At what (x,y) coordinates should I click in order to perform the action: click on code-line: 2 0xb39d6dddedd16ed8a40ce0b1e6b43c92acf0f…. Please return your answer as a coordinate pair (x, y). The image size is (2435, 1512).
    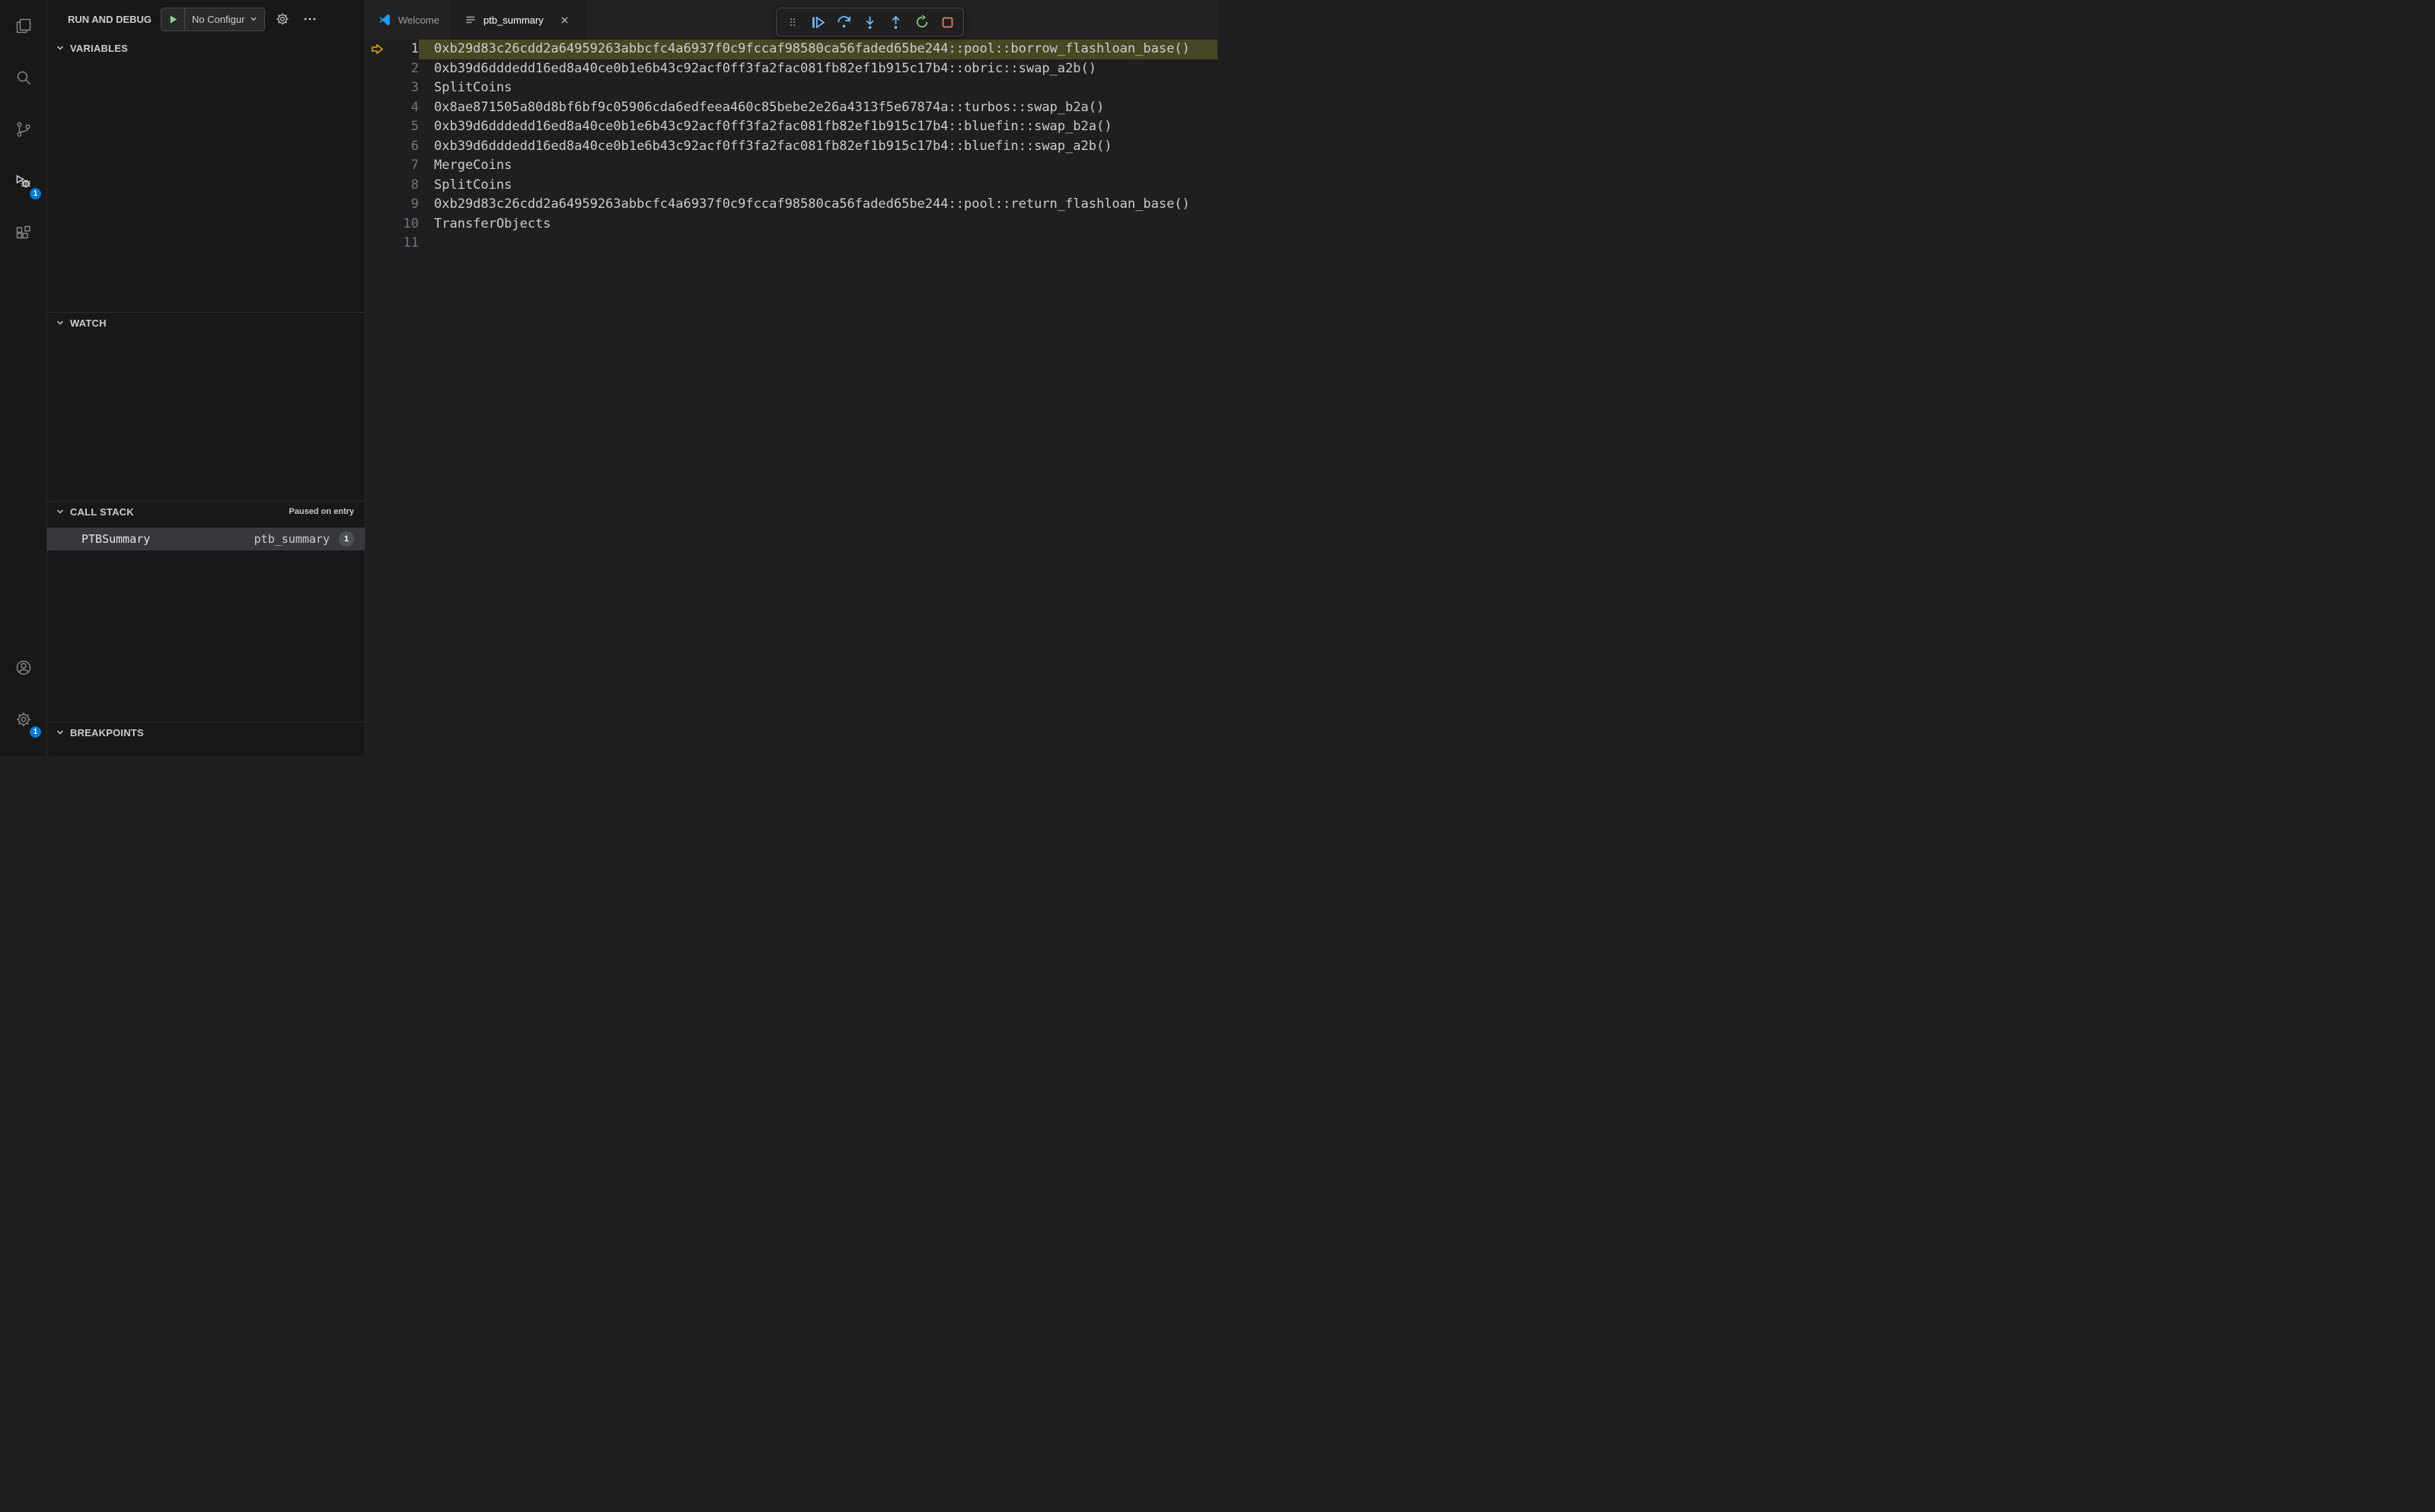
    Looking at the image, I should click on (791, 69).